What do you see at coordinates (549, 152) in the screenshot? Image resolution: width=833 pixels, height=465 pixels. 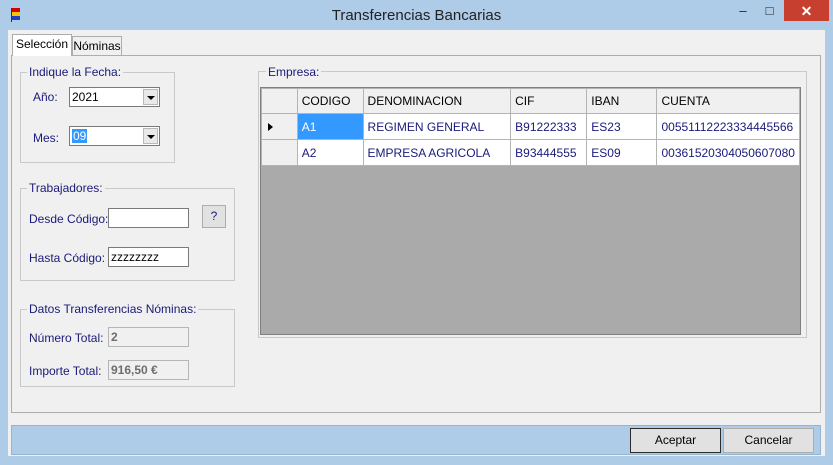 I see `cell-cif: B93444555` at bounding box center [549, 152].